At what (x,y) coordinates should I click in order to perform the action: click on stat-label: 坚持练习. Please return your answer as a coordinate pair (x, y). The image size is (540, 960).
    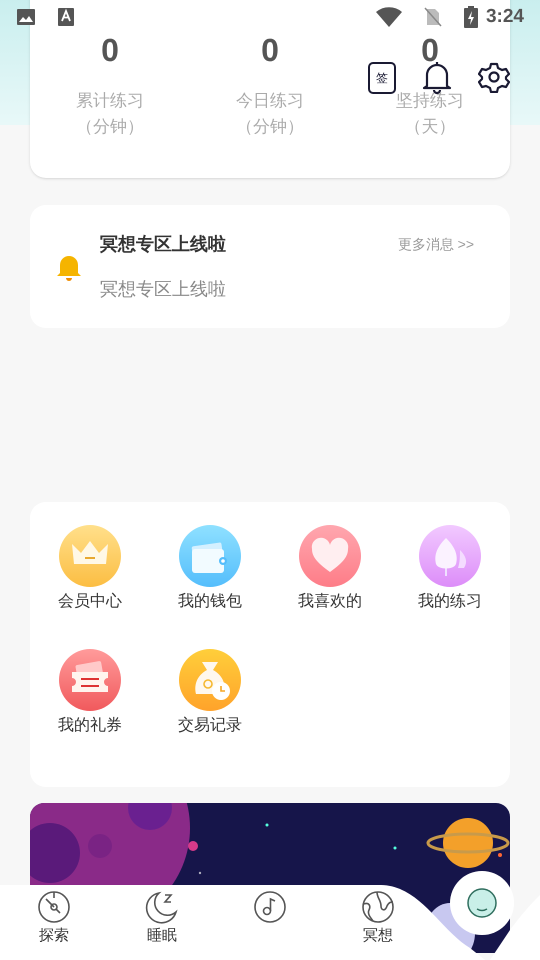
    Looking at the image, I should click on (430, 101).